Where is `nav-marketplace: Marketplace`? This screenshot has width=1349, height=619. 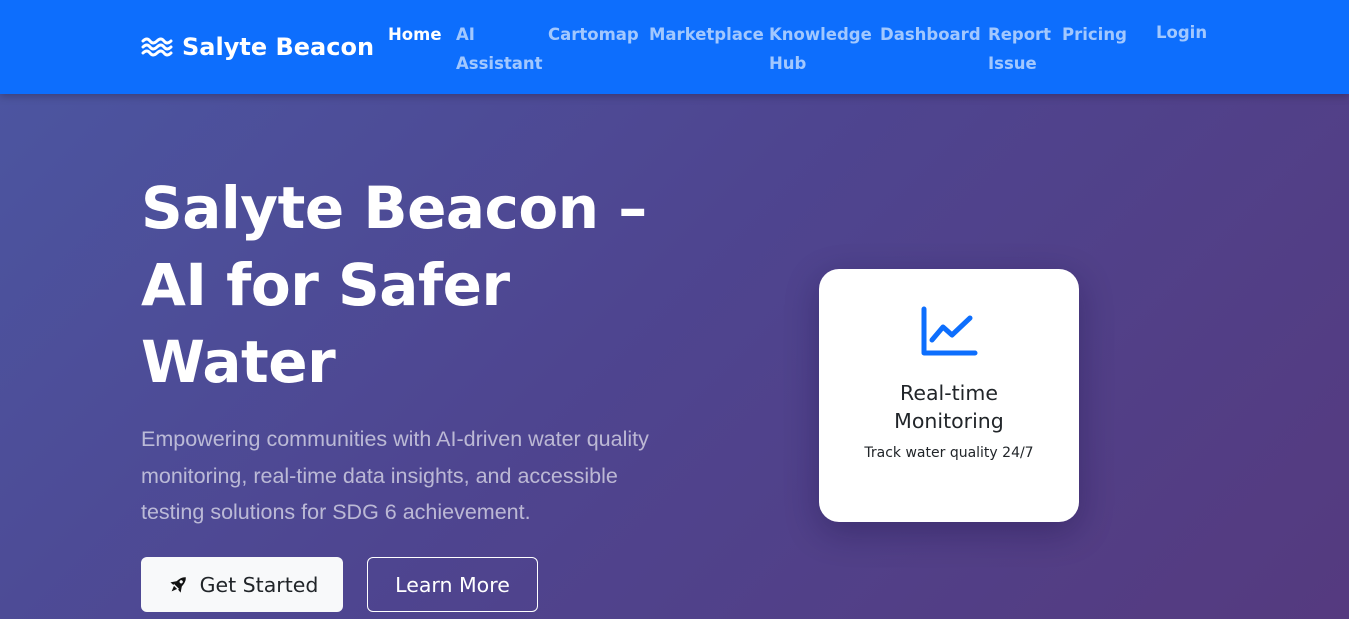 nav-marketplace: Marketplace is located at coordinates (706, 34).